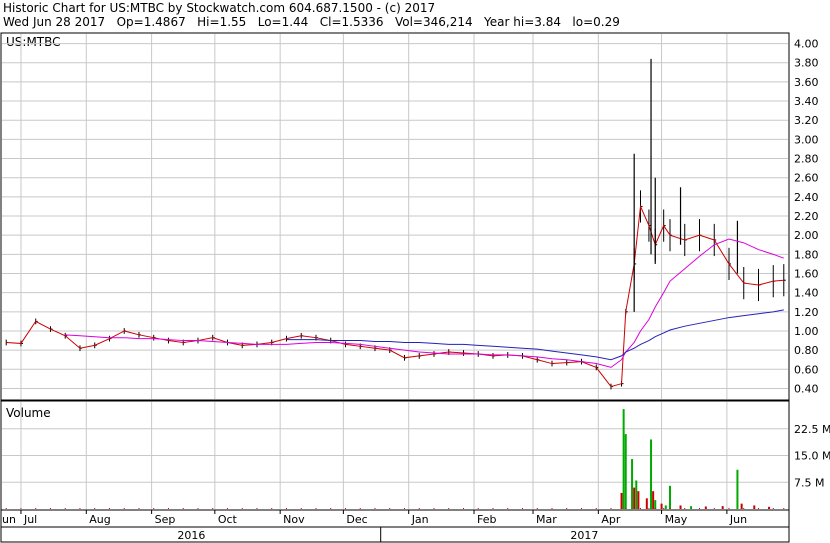 The height and width of the screenshot is (543, 830). I want to click on volume-tick-label: 15.0 M, so click(812, 456).